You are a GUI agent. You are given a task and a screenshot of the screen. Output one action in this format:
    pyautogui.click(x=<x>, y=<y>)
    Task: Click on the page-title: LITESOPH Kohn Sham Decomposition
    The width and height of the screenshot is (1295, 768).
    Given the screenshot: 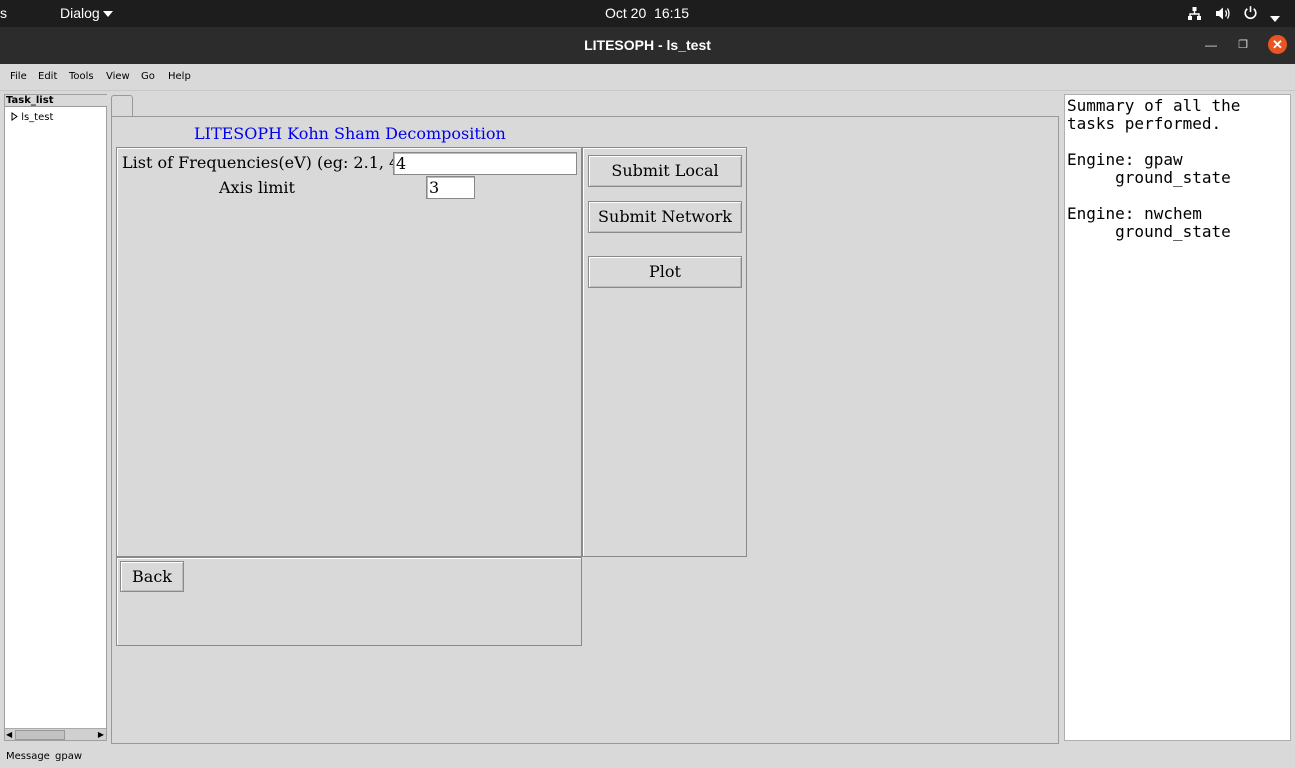 What is the action you would take?
    pyautogui.click(x=350, y=133)
    